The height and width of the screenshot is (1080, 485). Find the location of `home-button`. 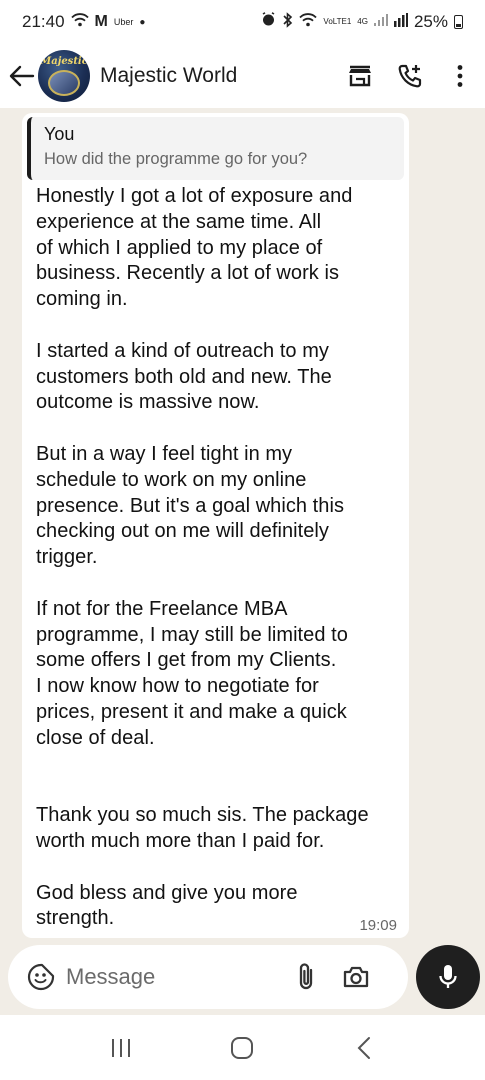

home-button is located at coordinates (242, 1048).